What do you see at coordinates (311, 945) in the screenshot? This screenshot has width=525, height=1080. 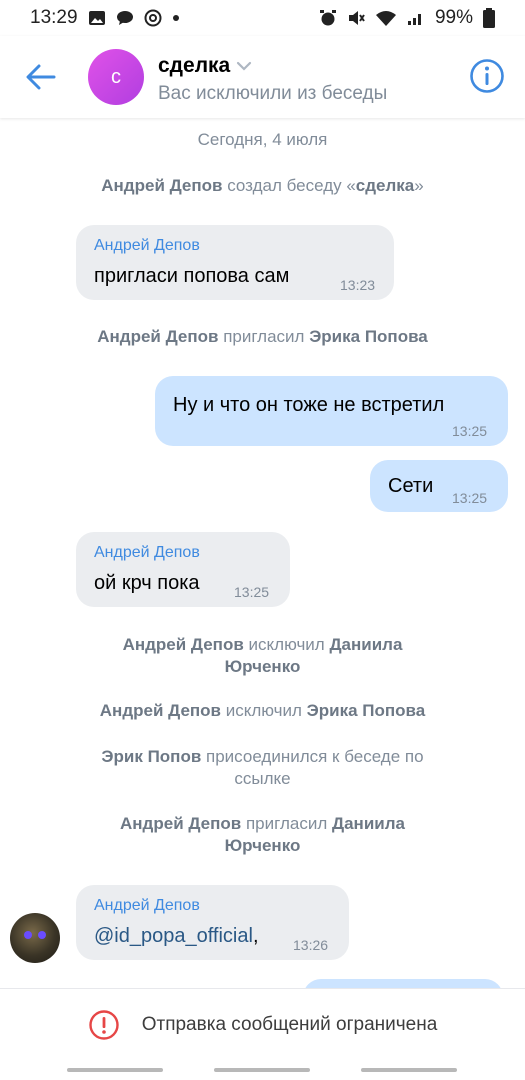 I see `message-time: 13:26` at bounding box center [311, 945].